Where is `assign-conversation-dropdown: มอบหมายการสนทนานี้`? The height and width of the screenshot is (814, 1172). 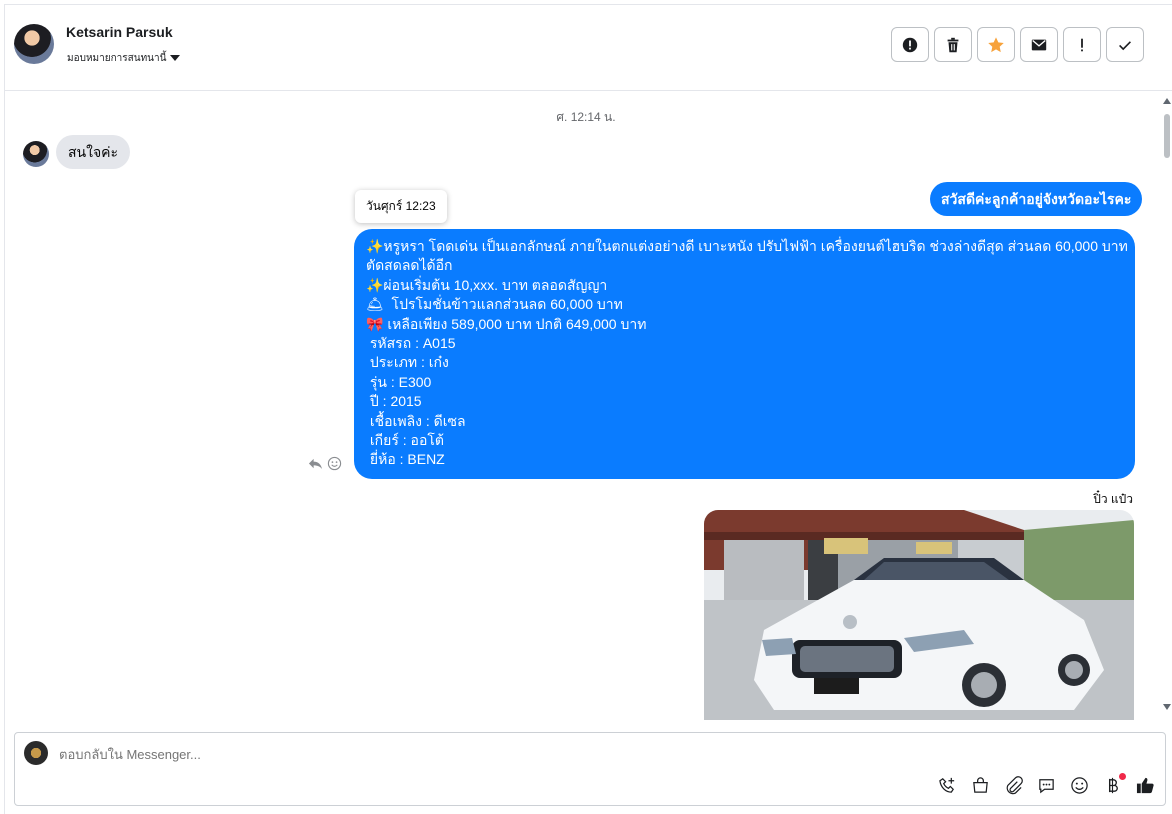
assign-conversation-dropdown: มอบหมายการสนทนานี้ is located at coordinates (124, 58).